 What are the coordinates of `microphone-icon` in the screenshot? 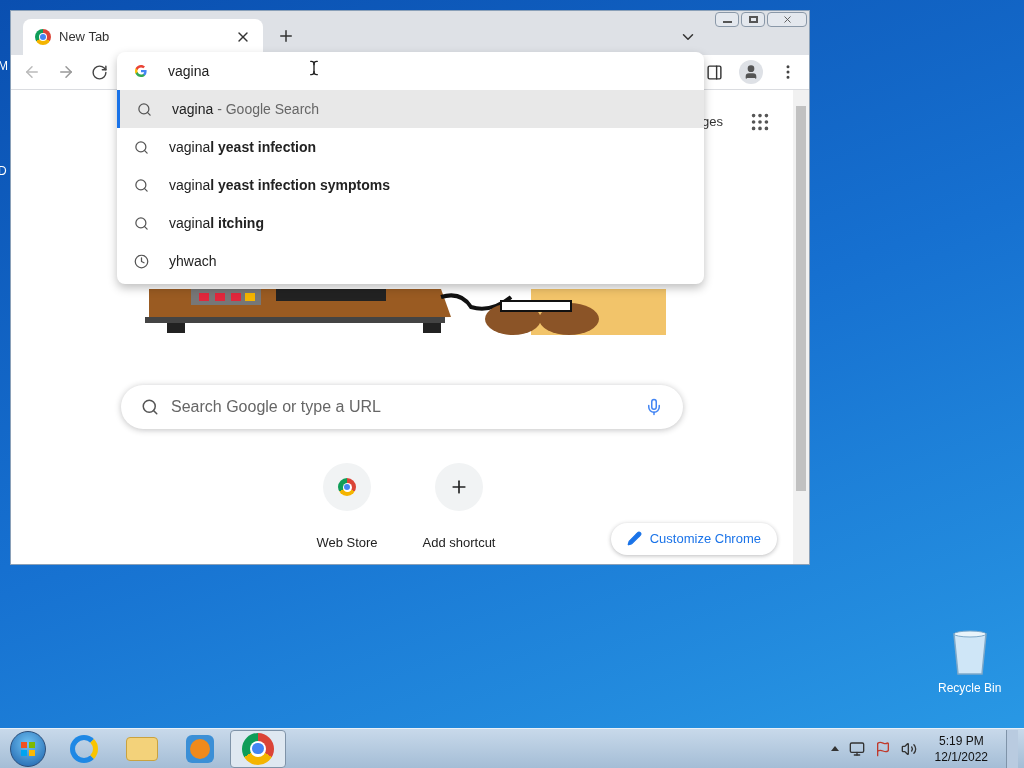 It's located at (654, 407).